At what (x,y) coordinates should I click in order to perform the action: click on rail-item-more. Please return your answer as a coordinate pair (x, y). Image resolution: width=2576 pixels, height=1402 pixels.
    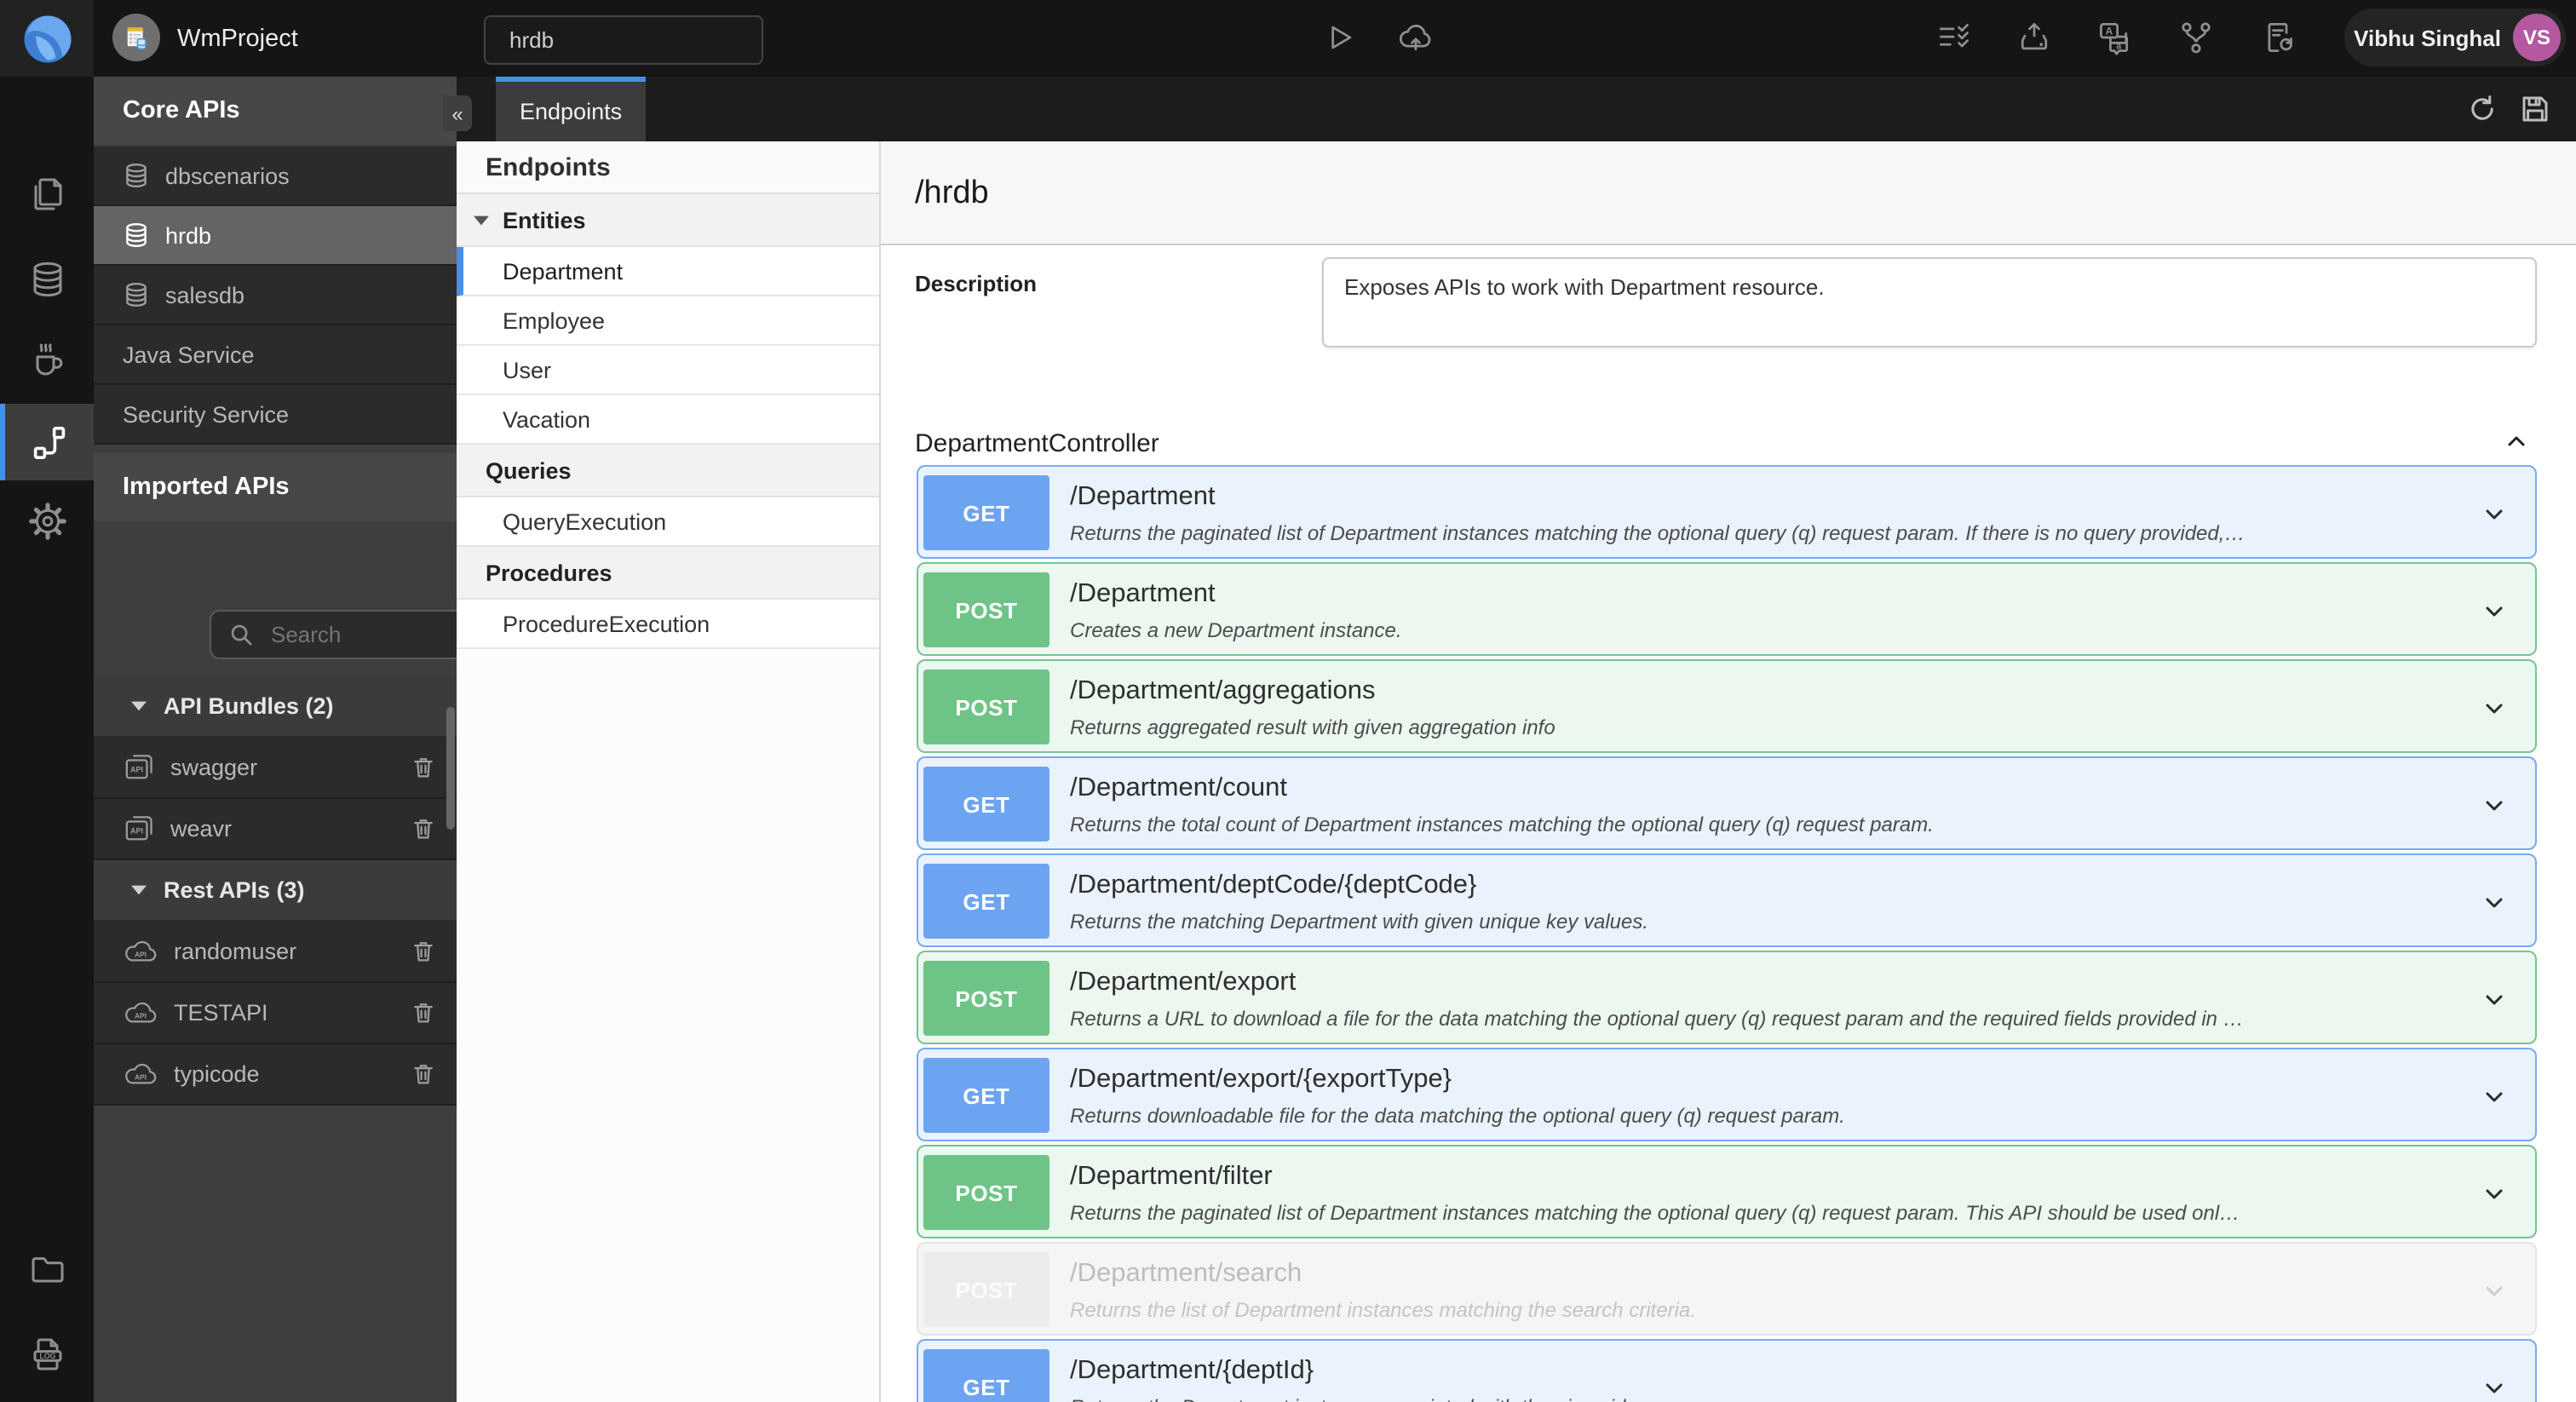
    Looking at the image, I should click on (47, 1397).